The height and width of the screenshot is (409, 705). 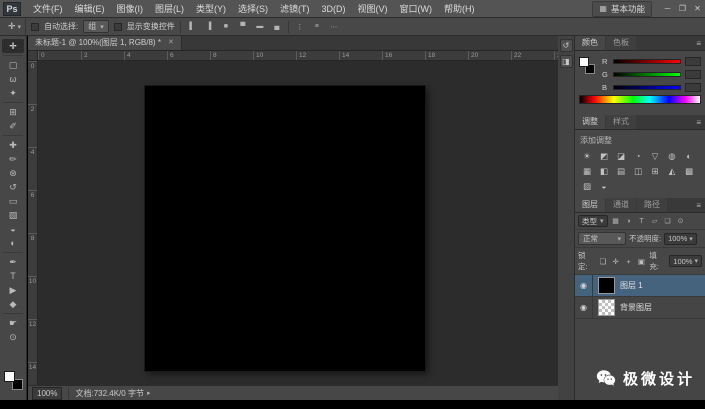 I want to click on vertical-ruler: 0 2 4 6 8 10 12 14 16, so click(x=33, y=223).